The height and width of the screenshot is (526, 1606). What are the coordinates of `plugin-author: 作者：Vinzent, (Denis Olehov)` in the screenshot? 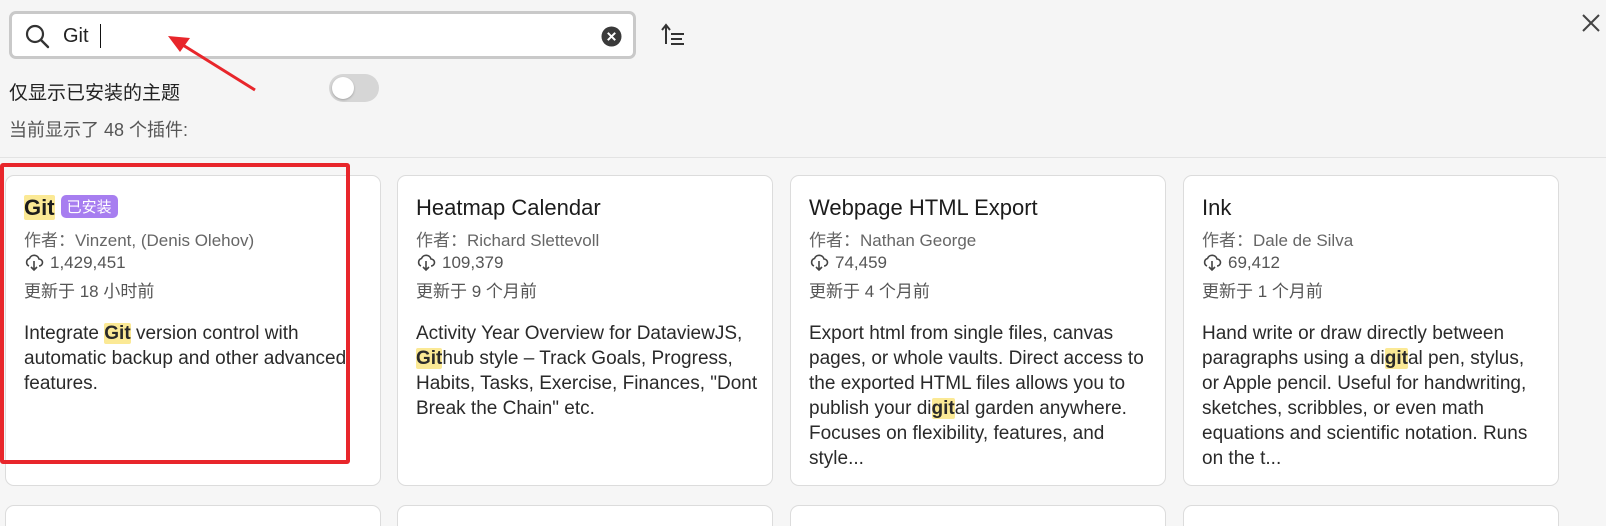 It's located at (139, 240).